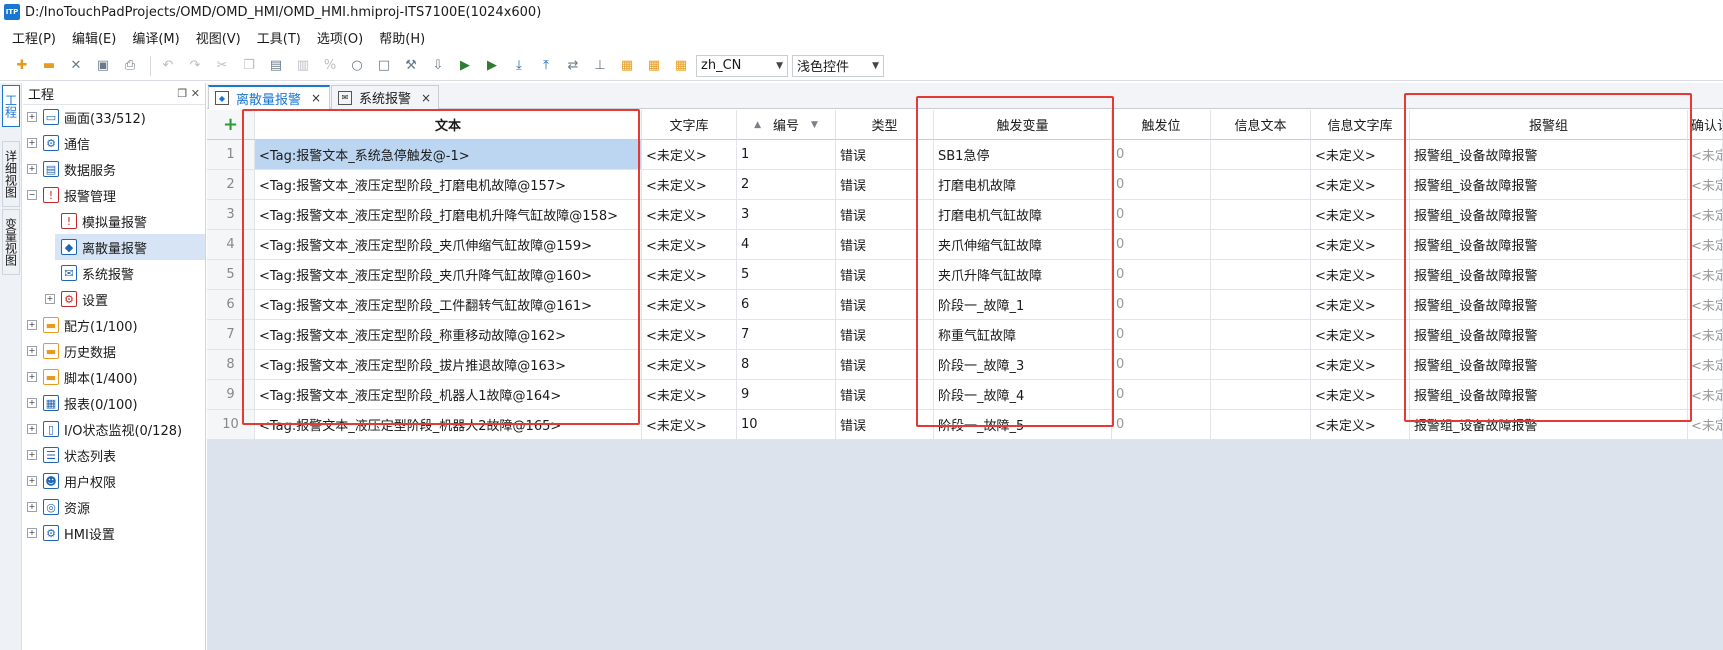 Image resolution: width=1723 pixels, height=650 pixels. What do you see at coordinates (654, 66) in the screenshot?
I see `library-export-icon: ▦` at bounding box center [654, 66].